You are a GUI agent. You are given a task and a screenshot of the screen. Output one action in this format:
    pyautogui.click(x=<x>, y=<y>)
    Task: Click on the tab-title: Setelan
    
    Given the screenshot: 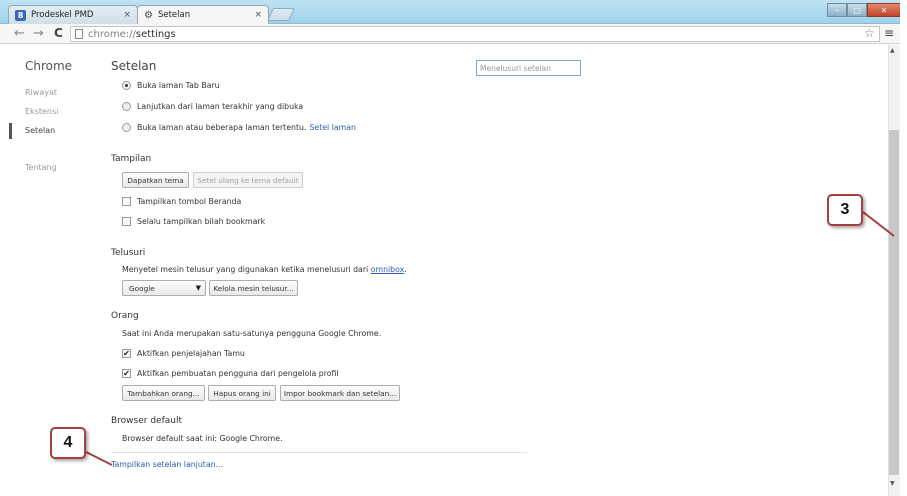 What is the action you would take?
    pyautogui.click(x=174, y=15)
    